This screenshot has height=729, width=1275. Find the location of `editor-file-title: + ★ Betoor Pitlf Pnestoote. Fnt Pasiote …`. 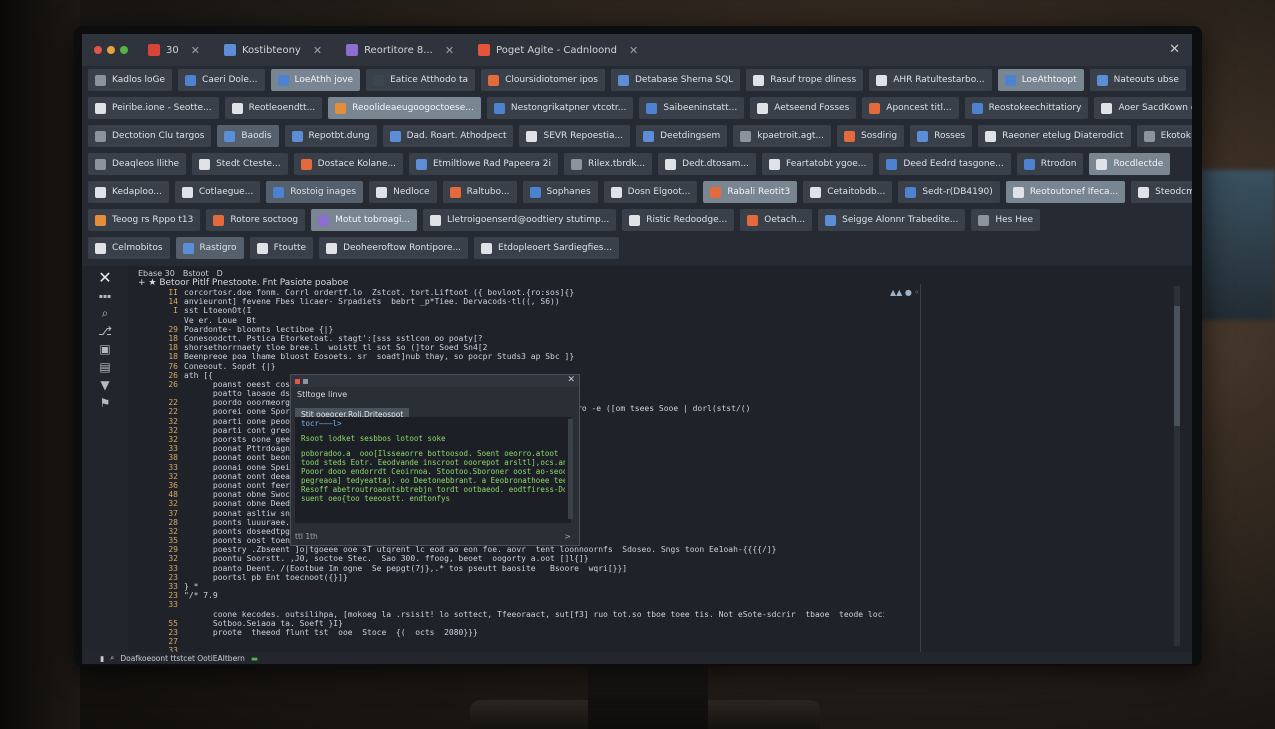

editor-file-title: + ★ Betoor Pitlf Pnestoote. Fnt Pasiote … is located at coordinates (243, 283).